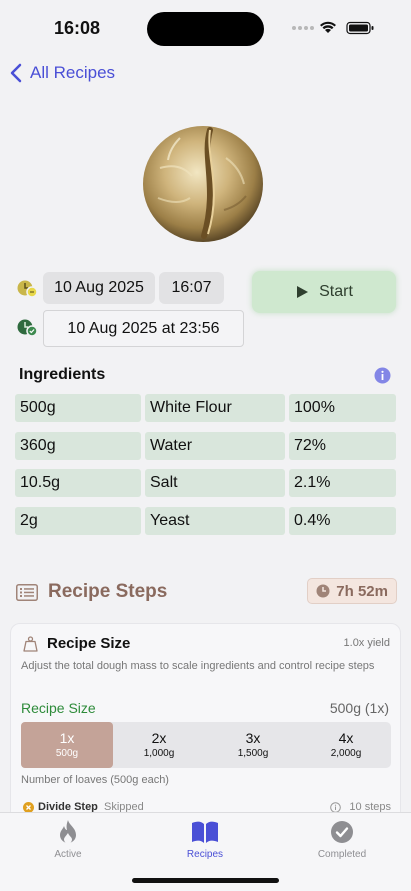 The width and height of the screenshot is (411, 891). I want to click on size-option-mass: 1,500g, so click(253, 753).